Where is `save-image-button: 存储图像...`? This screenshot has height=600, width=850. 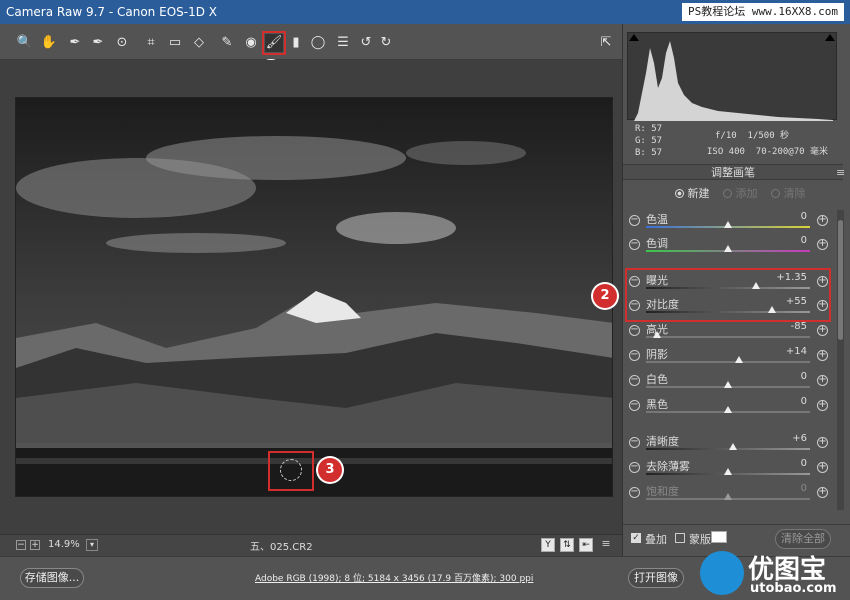
save-image-button: 存储图像... is located at coordinates (52, 578).